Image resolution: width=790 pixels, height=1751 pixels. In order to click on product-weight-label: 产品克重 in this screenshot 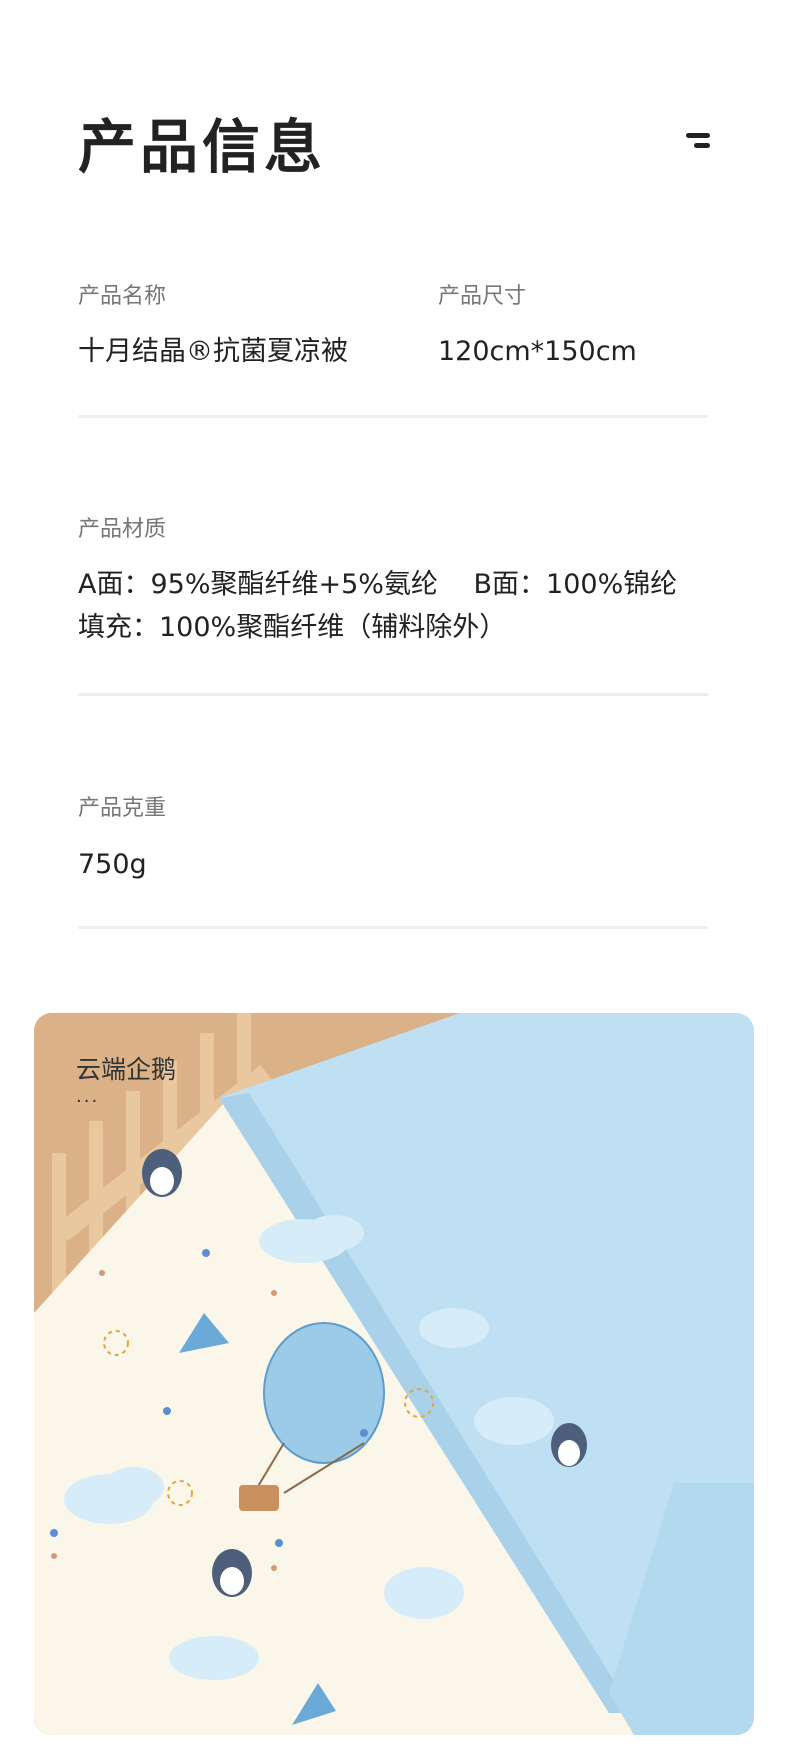, I will do `click(122, 808)`.